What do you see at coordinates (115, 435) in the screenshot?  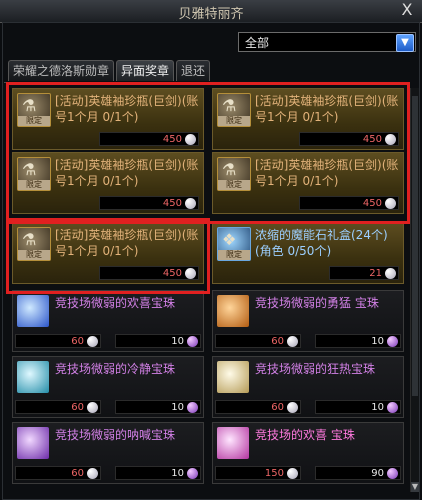 I see `item-name: 竞技场微弱的呐喊宝珠` at bounding box center [115, 435].